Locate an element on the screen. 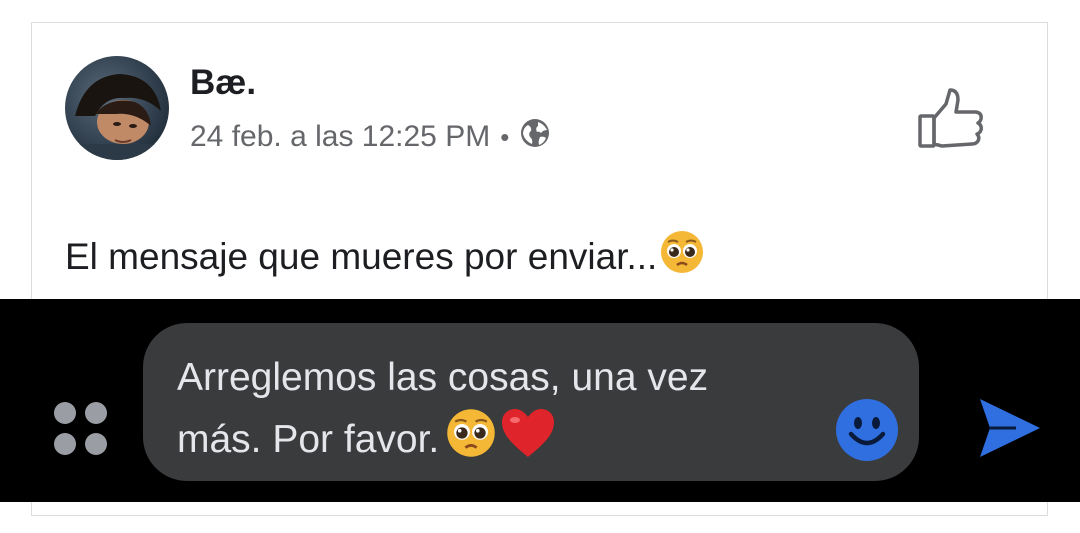 The image size is (1080, 533). post-meta: 24 feb. a las 12:25 PM • is located at coordinates (370, 137).